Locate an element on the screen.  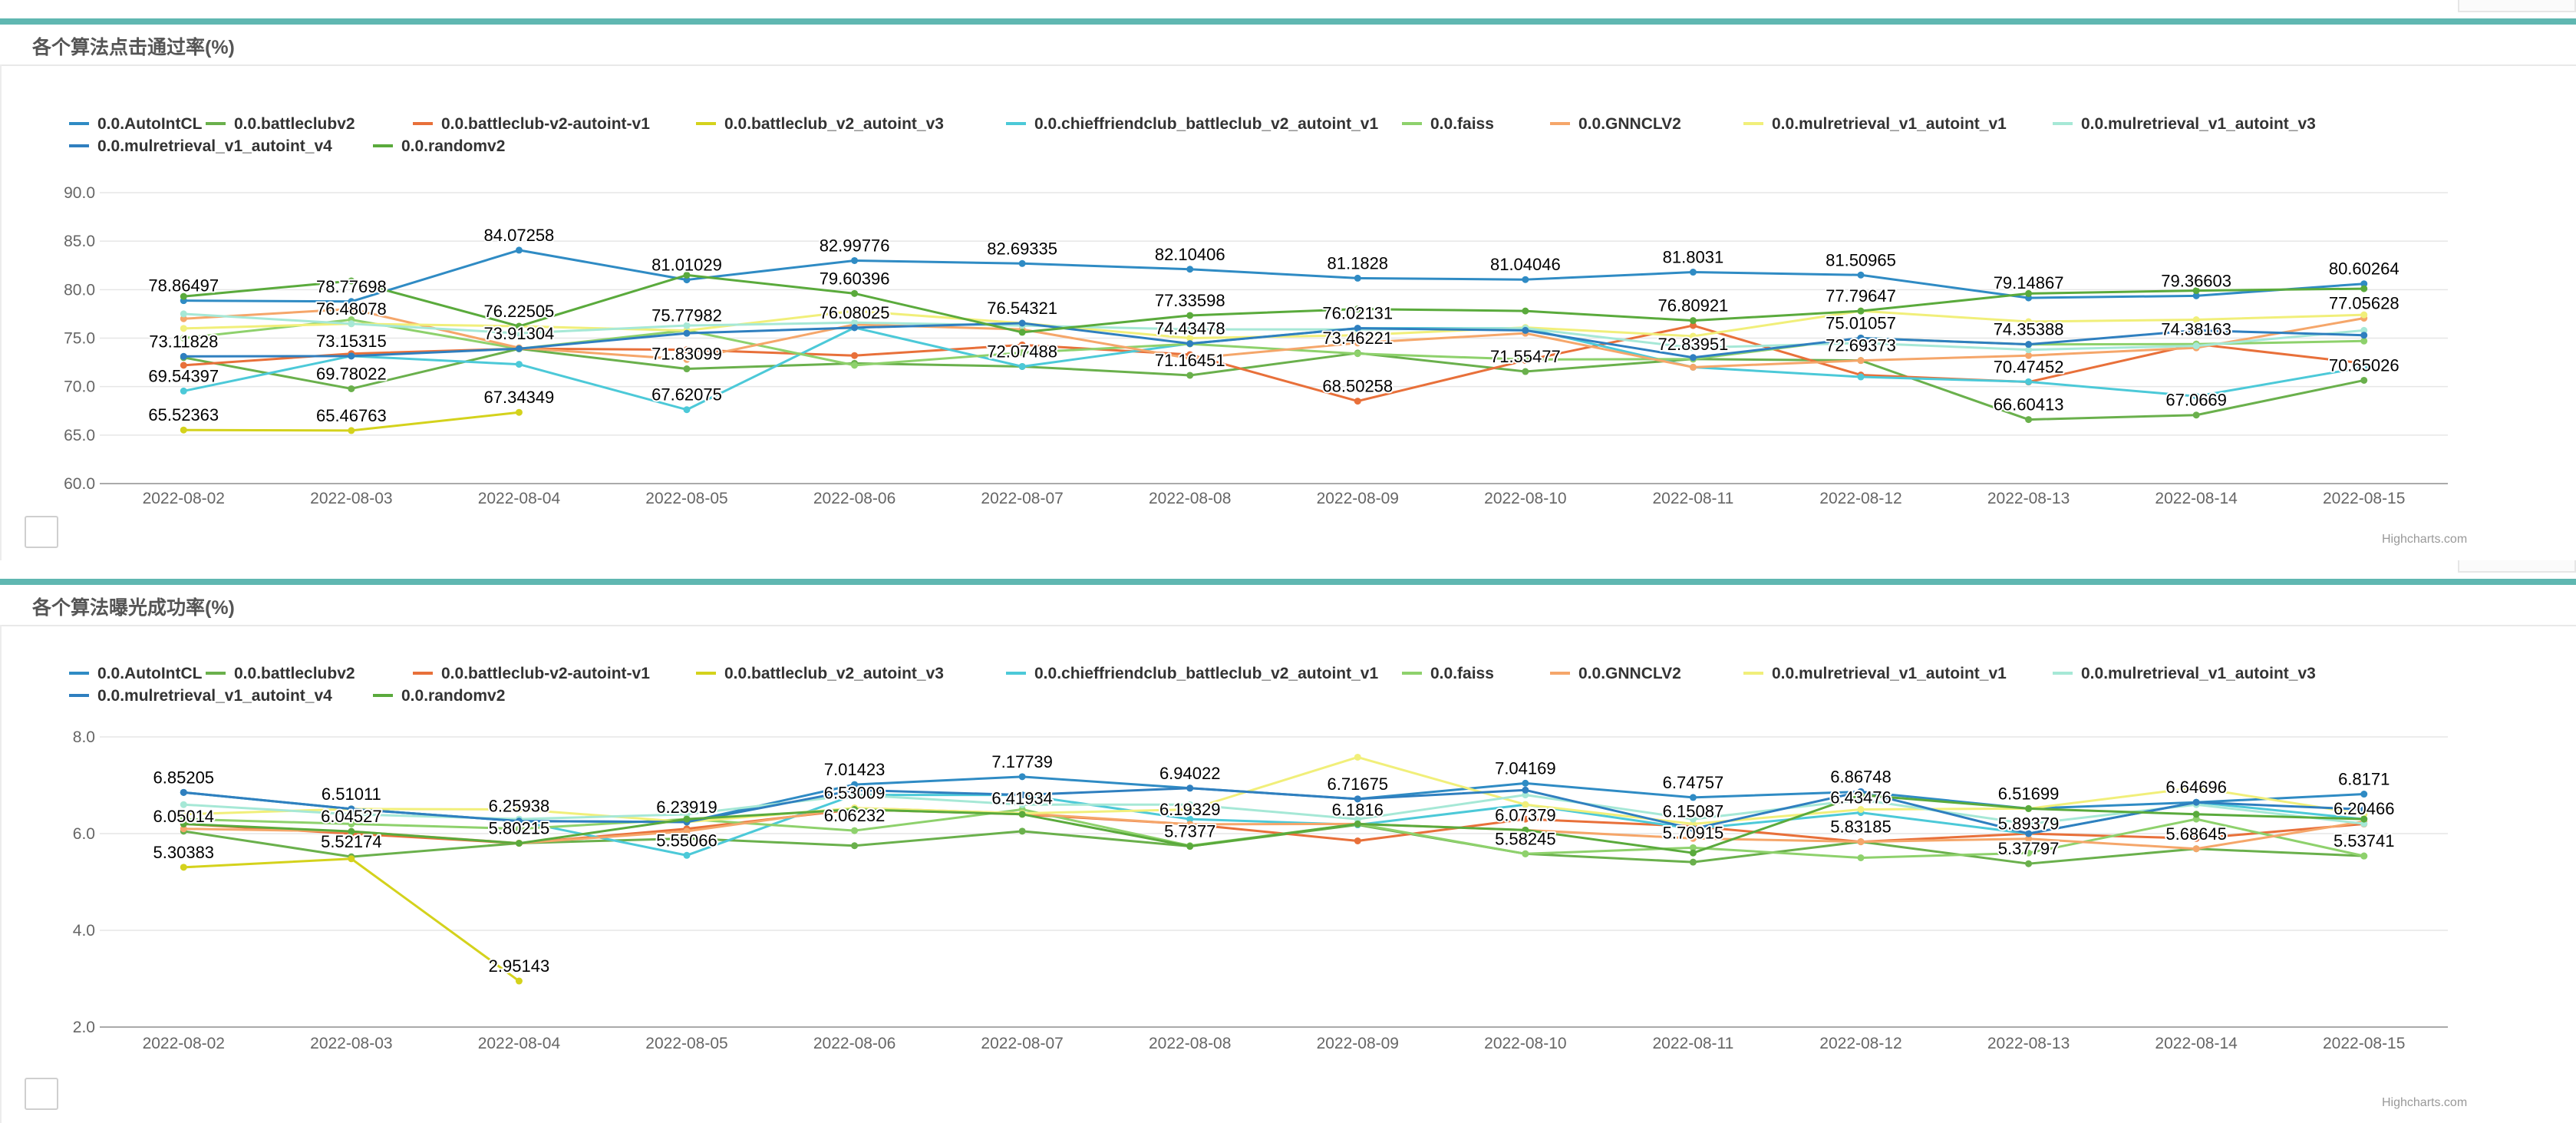
data-label: 66.60413 is located at coordinates (2029, 405).